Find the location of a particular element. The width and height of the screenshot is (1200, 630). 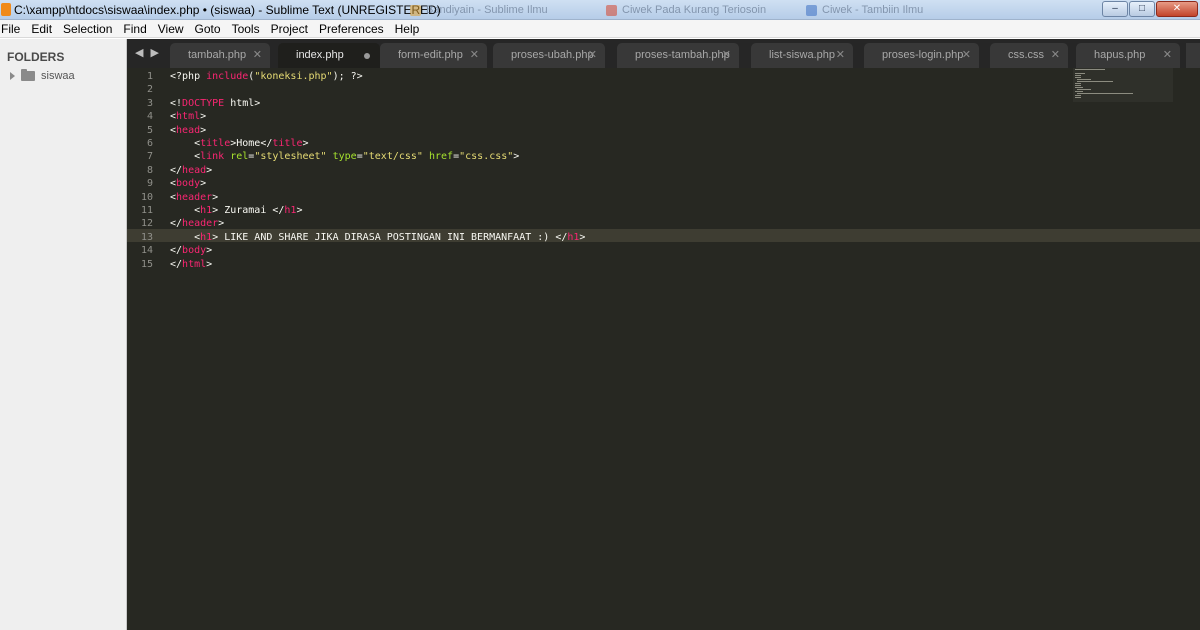

tab-label: list-siswa.php is located at coordinates (802, 55).